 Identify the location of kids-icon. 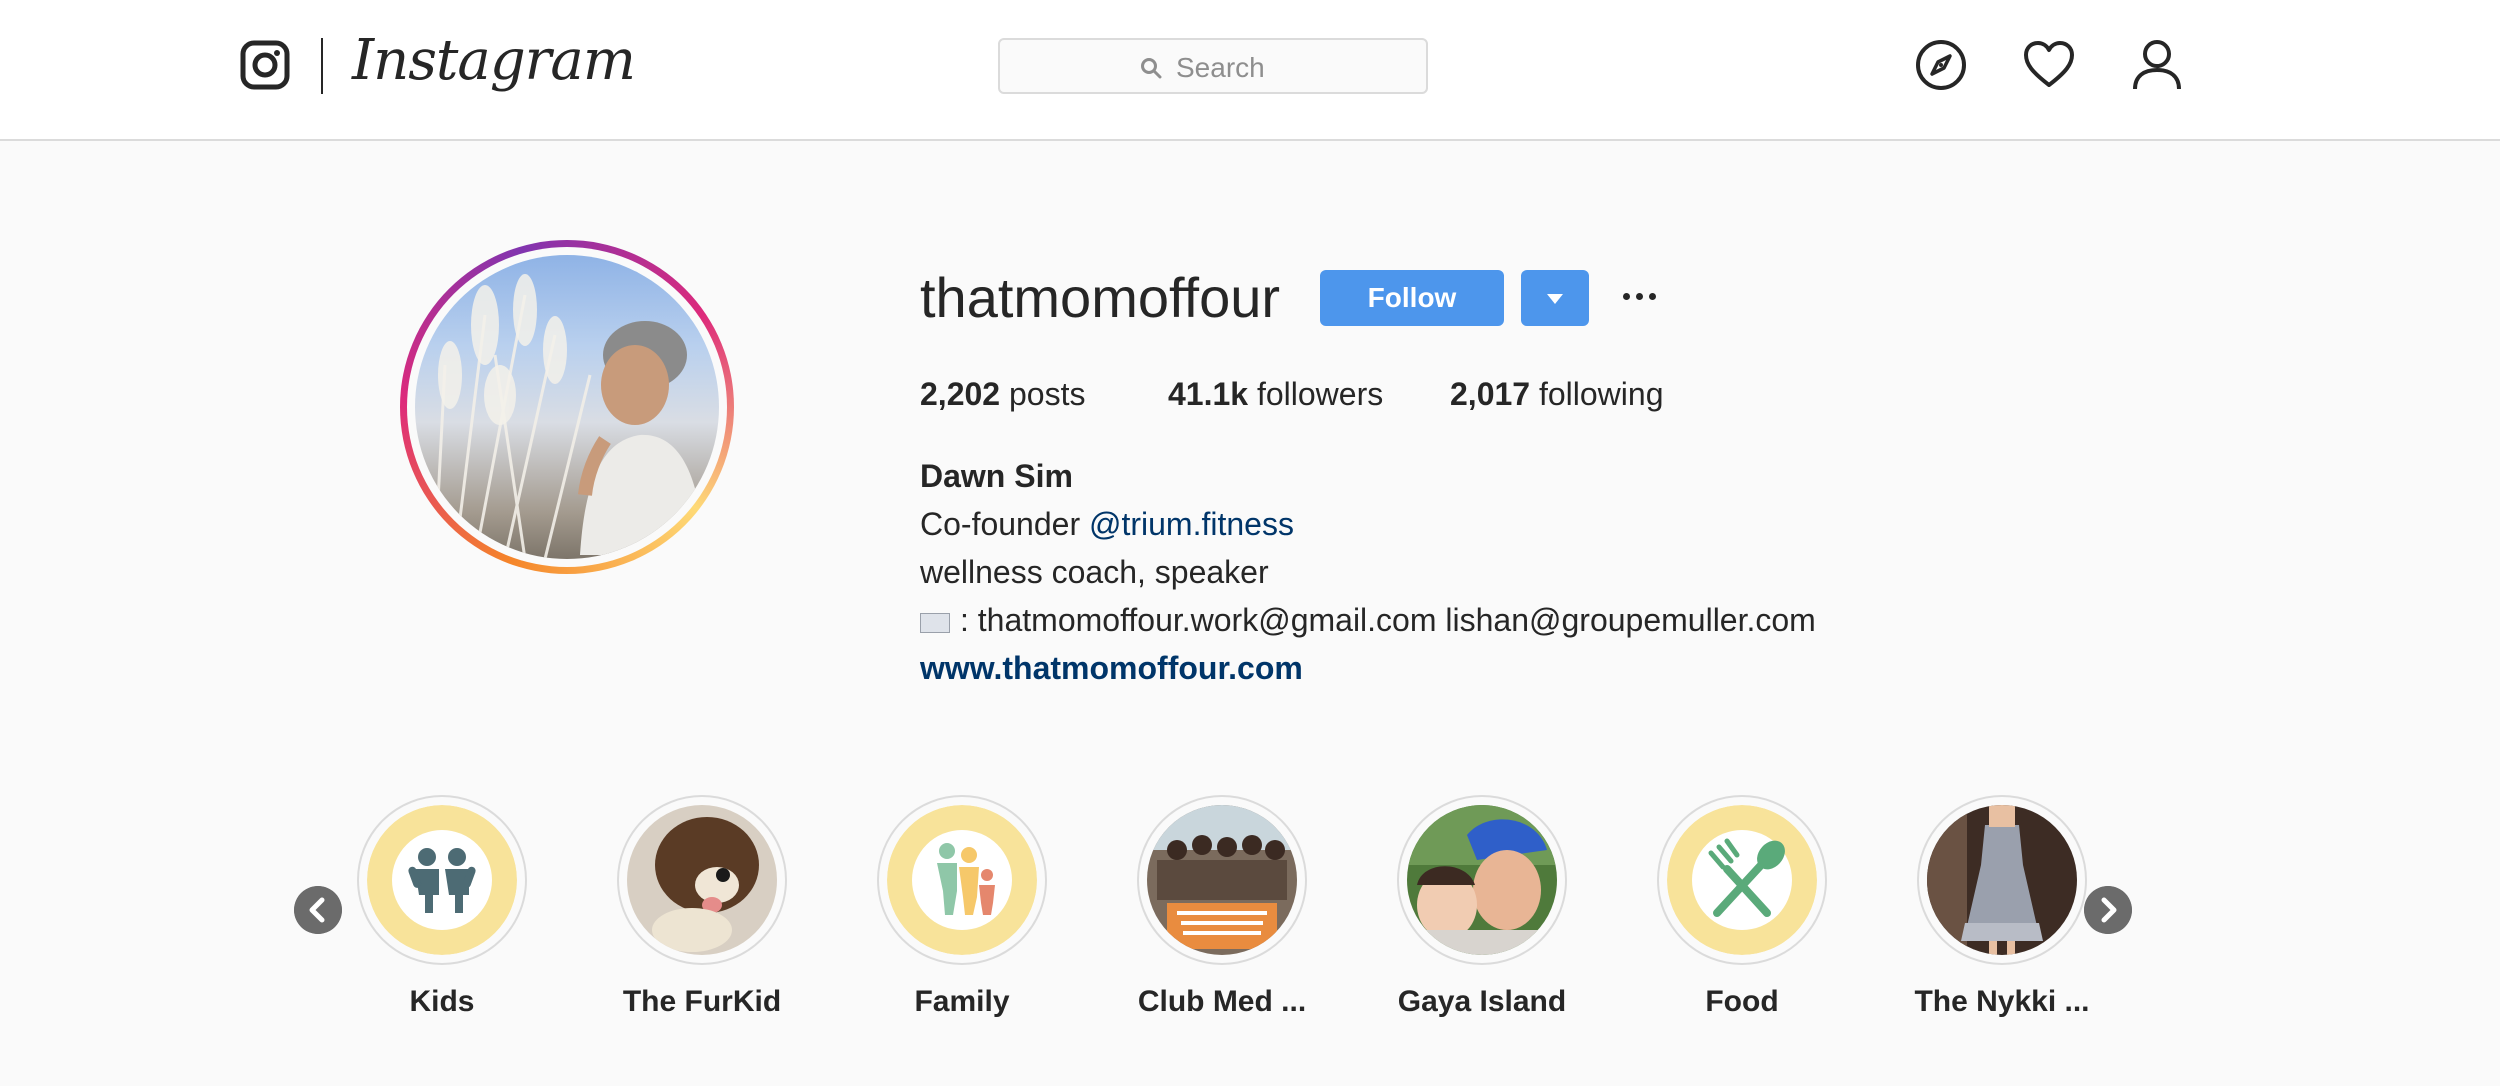
(442, 880).